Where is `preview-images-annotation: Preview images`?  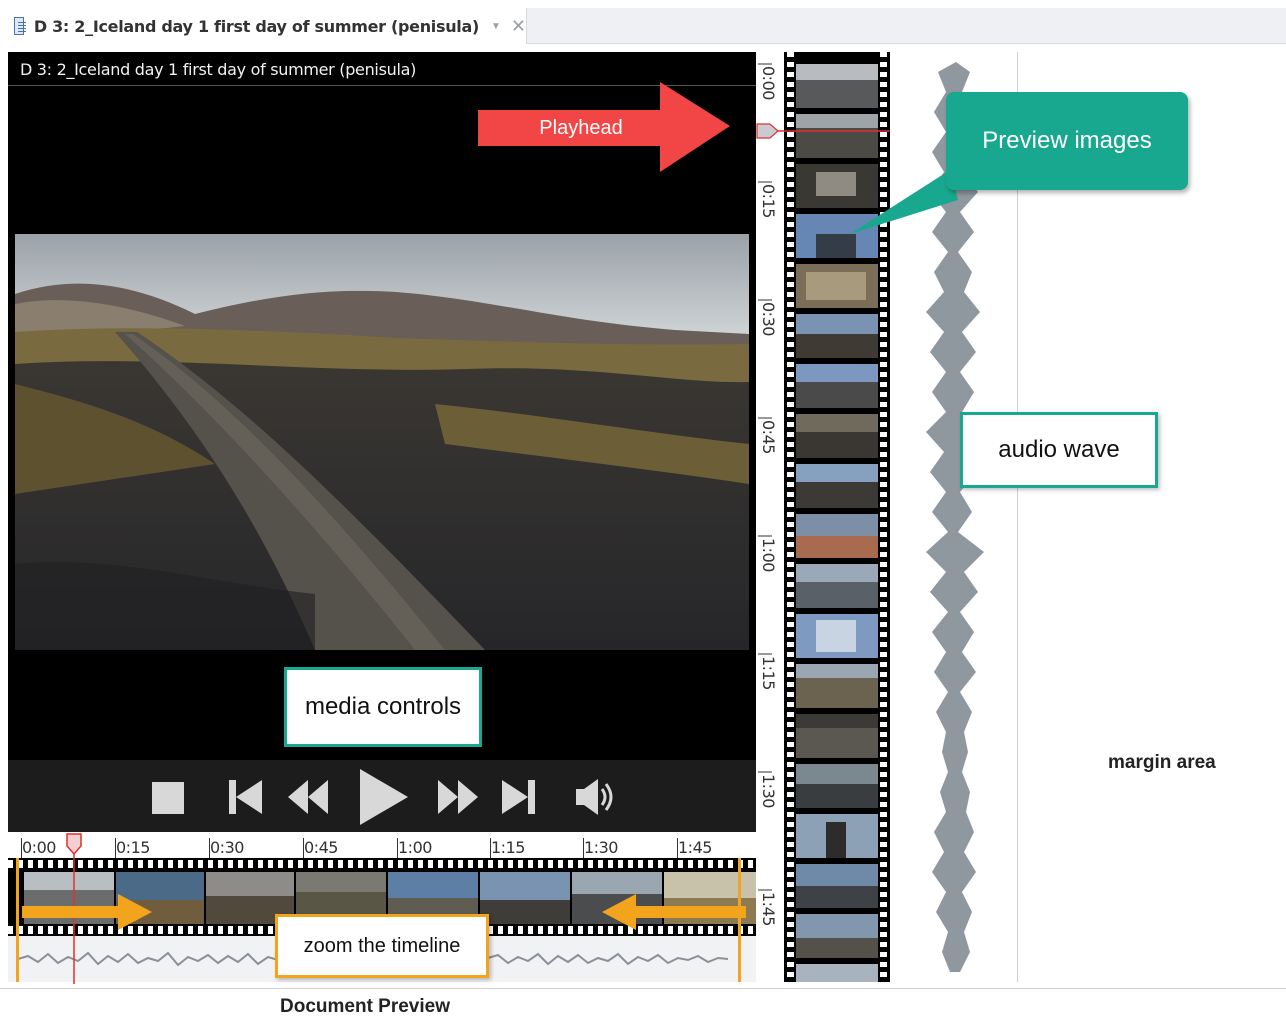
preview-images-annotation: Preview images is located at coordinates (1067, 141).